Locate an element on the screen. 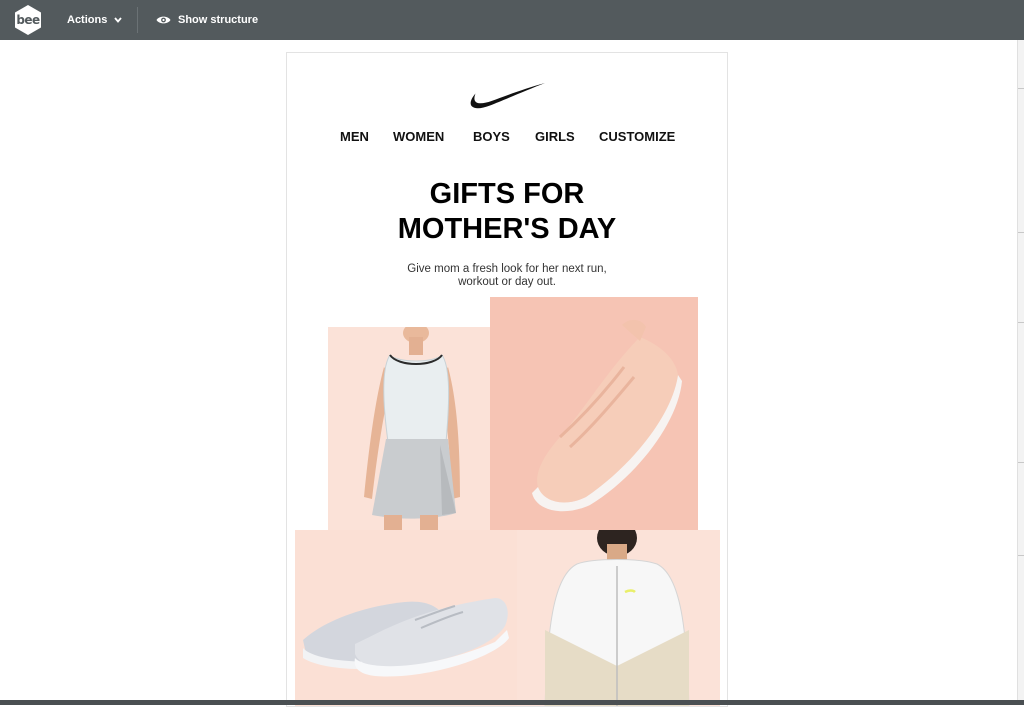 The width and height of the screenshot is (1024, 707). show-structure-label: Show structure is located at coordinates (218, 20).